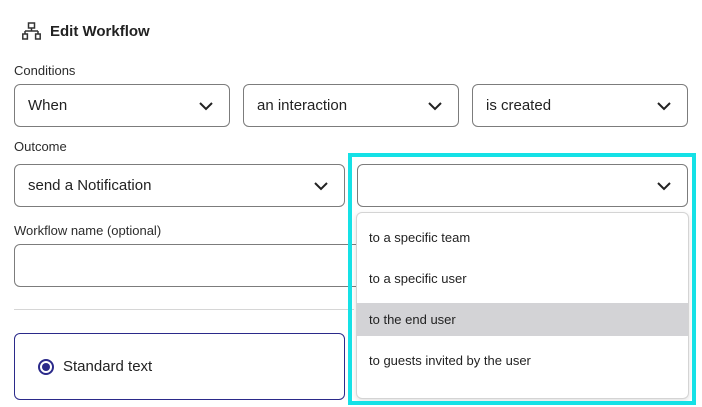 The width and height of the screenshot is (702, 407). I want to click on workflow-name-label: Workflow name (optional), so click(88, 230).